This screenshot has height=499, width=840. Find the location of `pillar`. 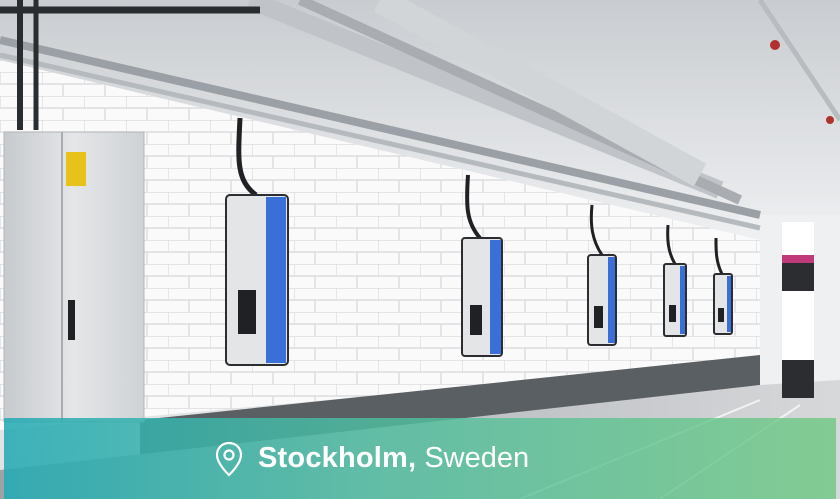

pillar is located at coordinates (798, 310).